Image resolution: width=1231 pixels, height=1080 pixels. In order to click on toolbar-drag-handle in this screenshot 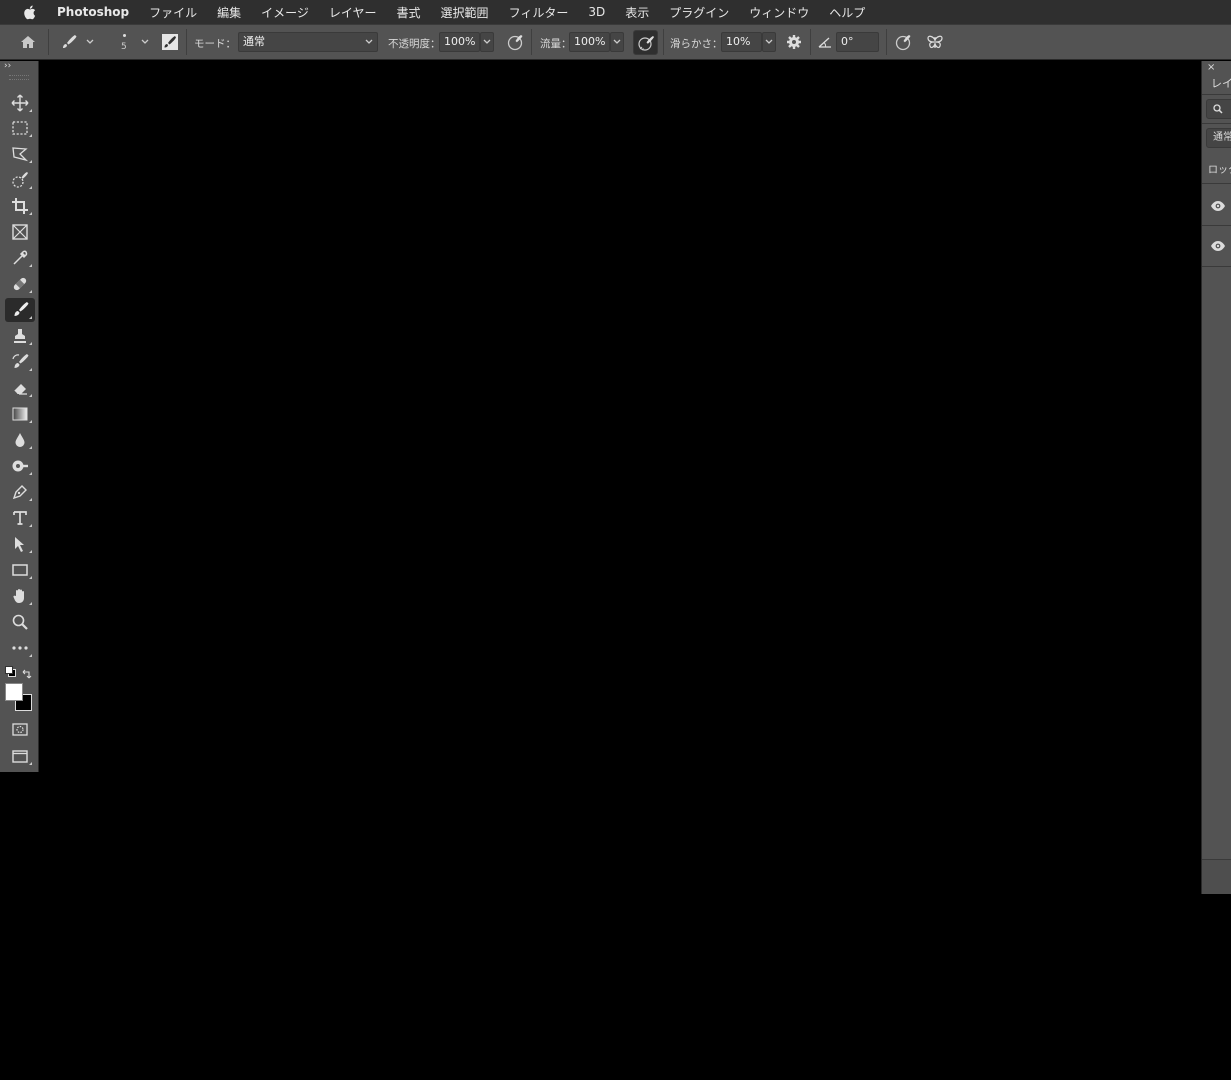, I will do `click(19, 77)`.